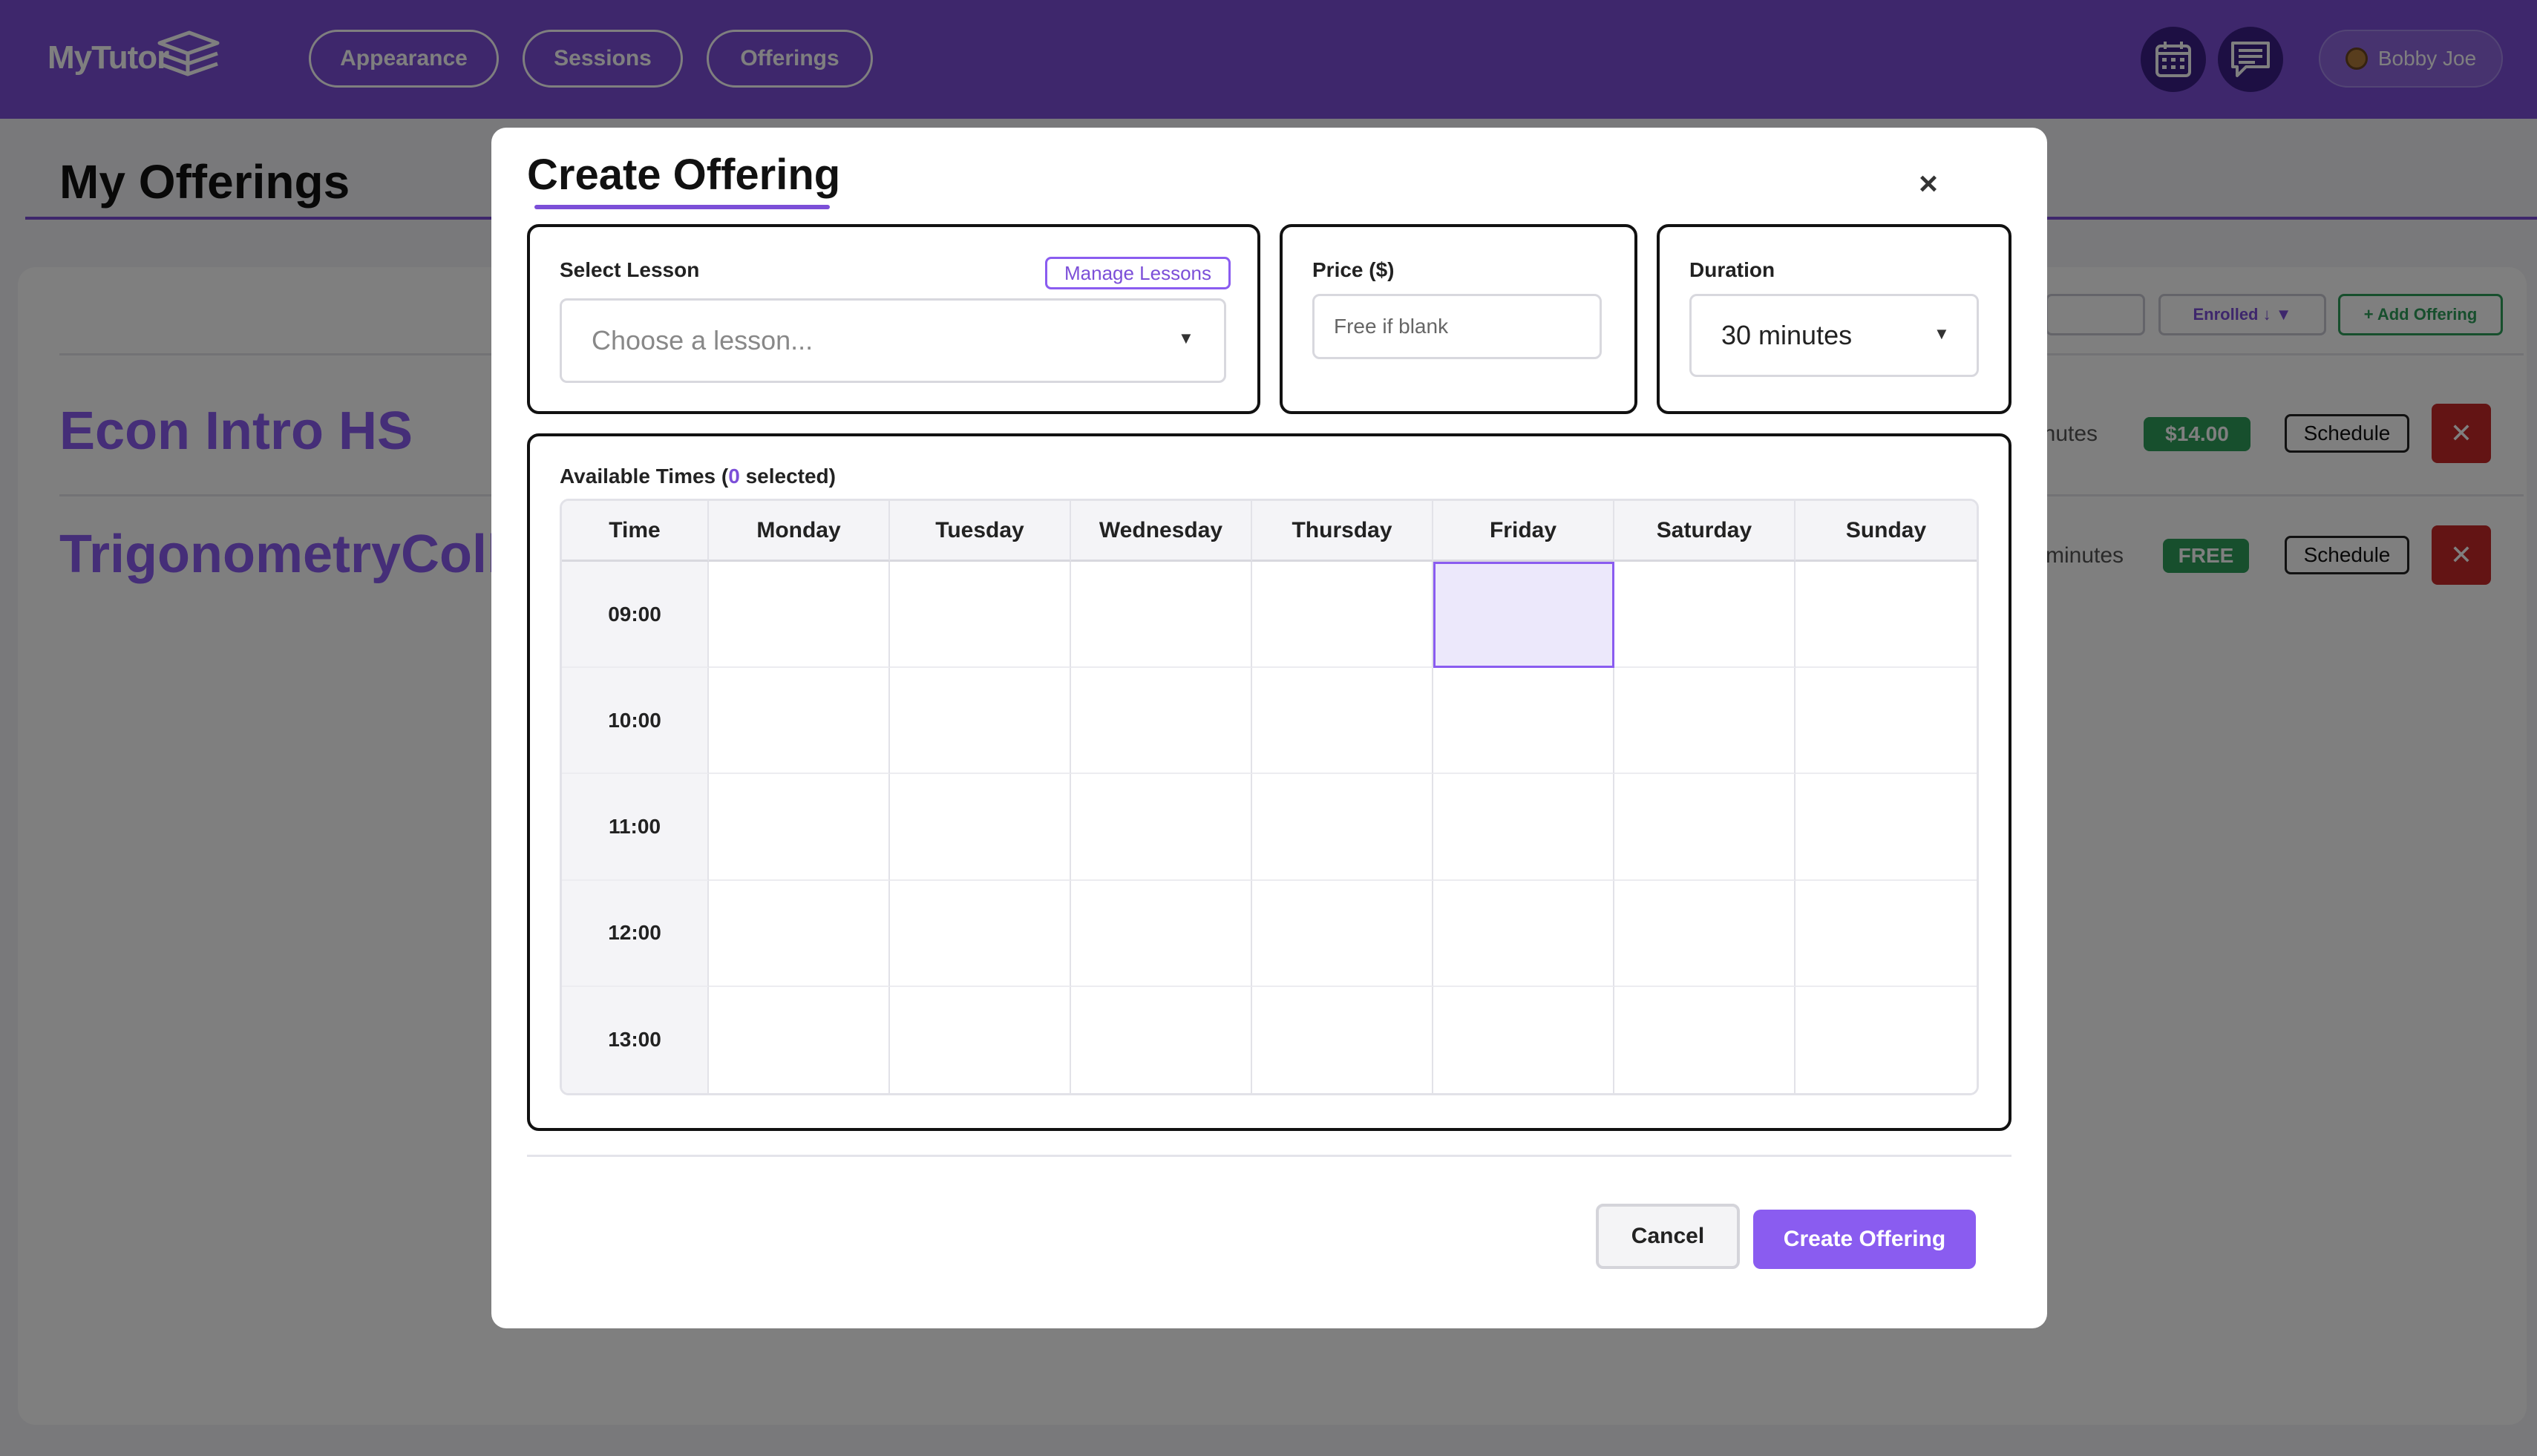 Image resolution: width=2537 pixels, height=1456 pixels. I want to click on time-label: 09:00, so click(635, 616).